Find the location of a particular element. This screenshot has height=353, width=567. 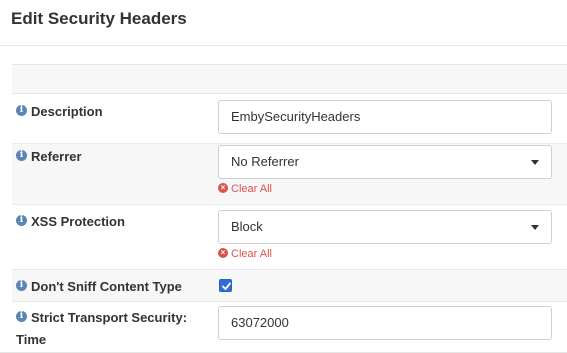

referrer-select: No Referrer is located at coordinates (385, 162).